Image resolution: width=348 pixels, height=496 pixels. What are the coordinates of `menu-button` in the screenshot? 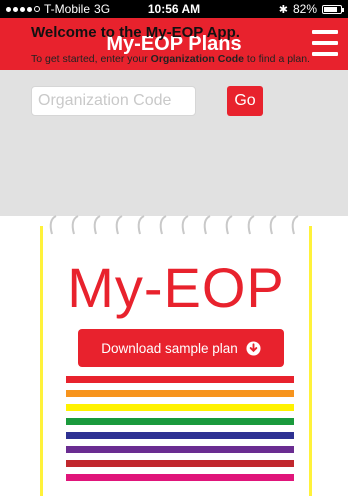 It's located at (325, 43).